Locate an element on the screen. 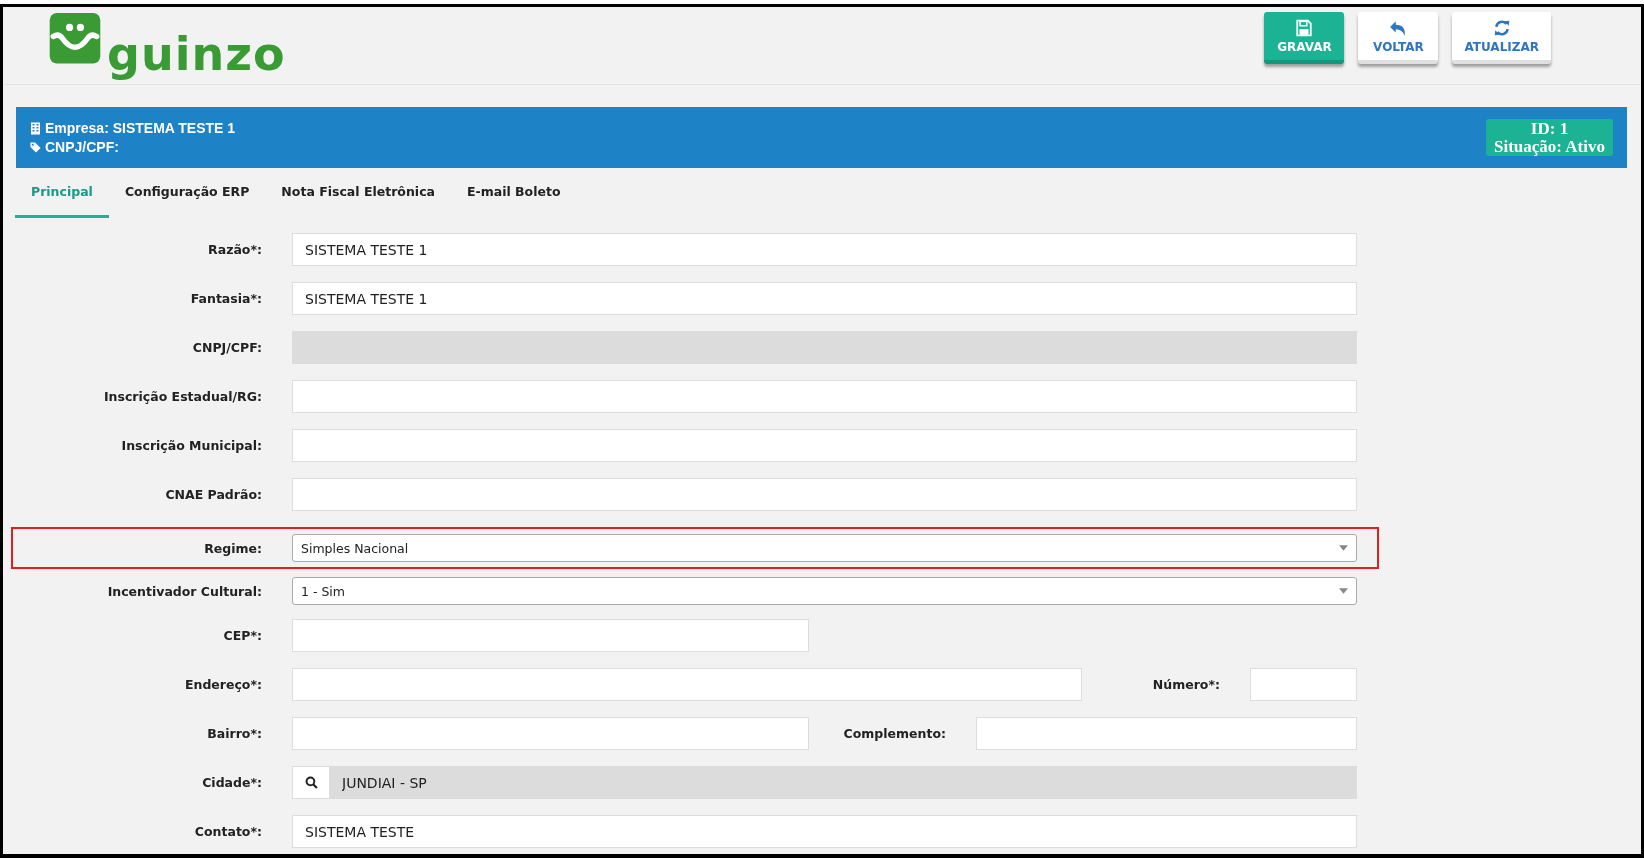  select-field: 1 - Sim is located at coordinates (824, 591).